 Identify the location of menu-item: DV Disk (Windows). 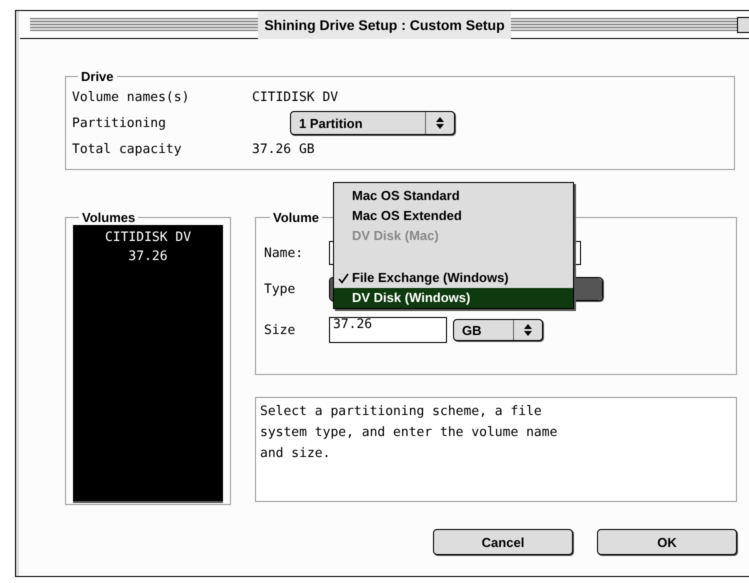
(453, 298).